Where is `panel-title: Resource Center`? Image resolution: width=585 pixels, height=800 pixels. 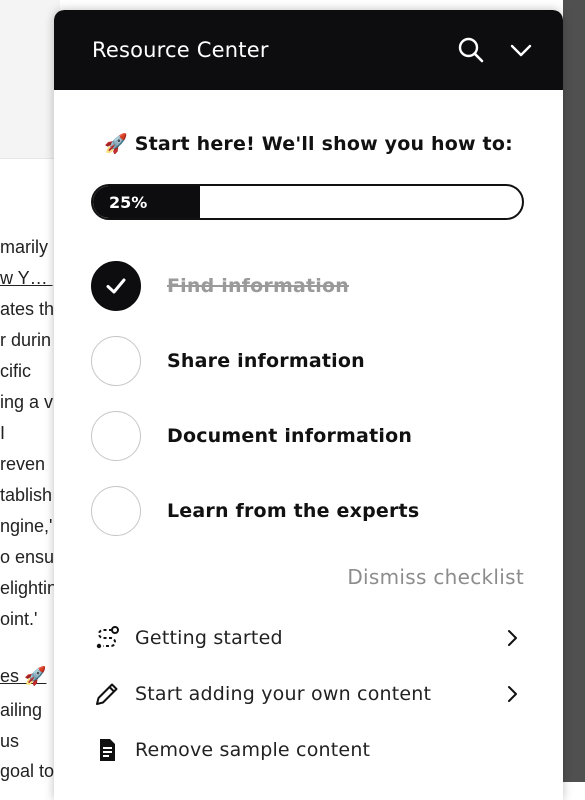
panel-title: Resource Center is located at coordinates (180, 50).